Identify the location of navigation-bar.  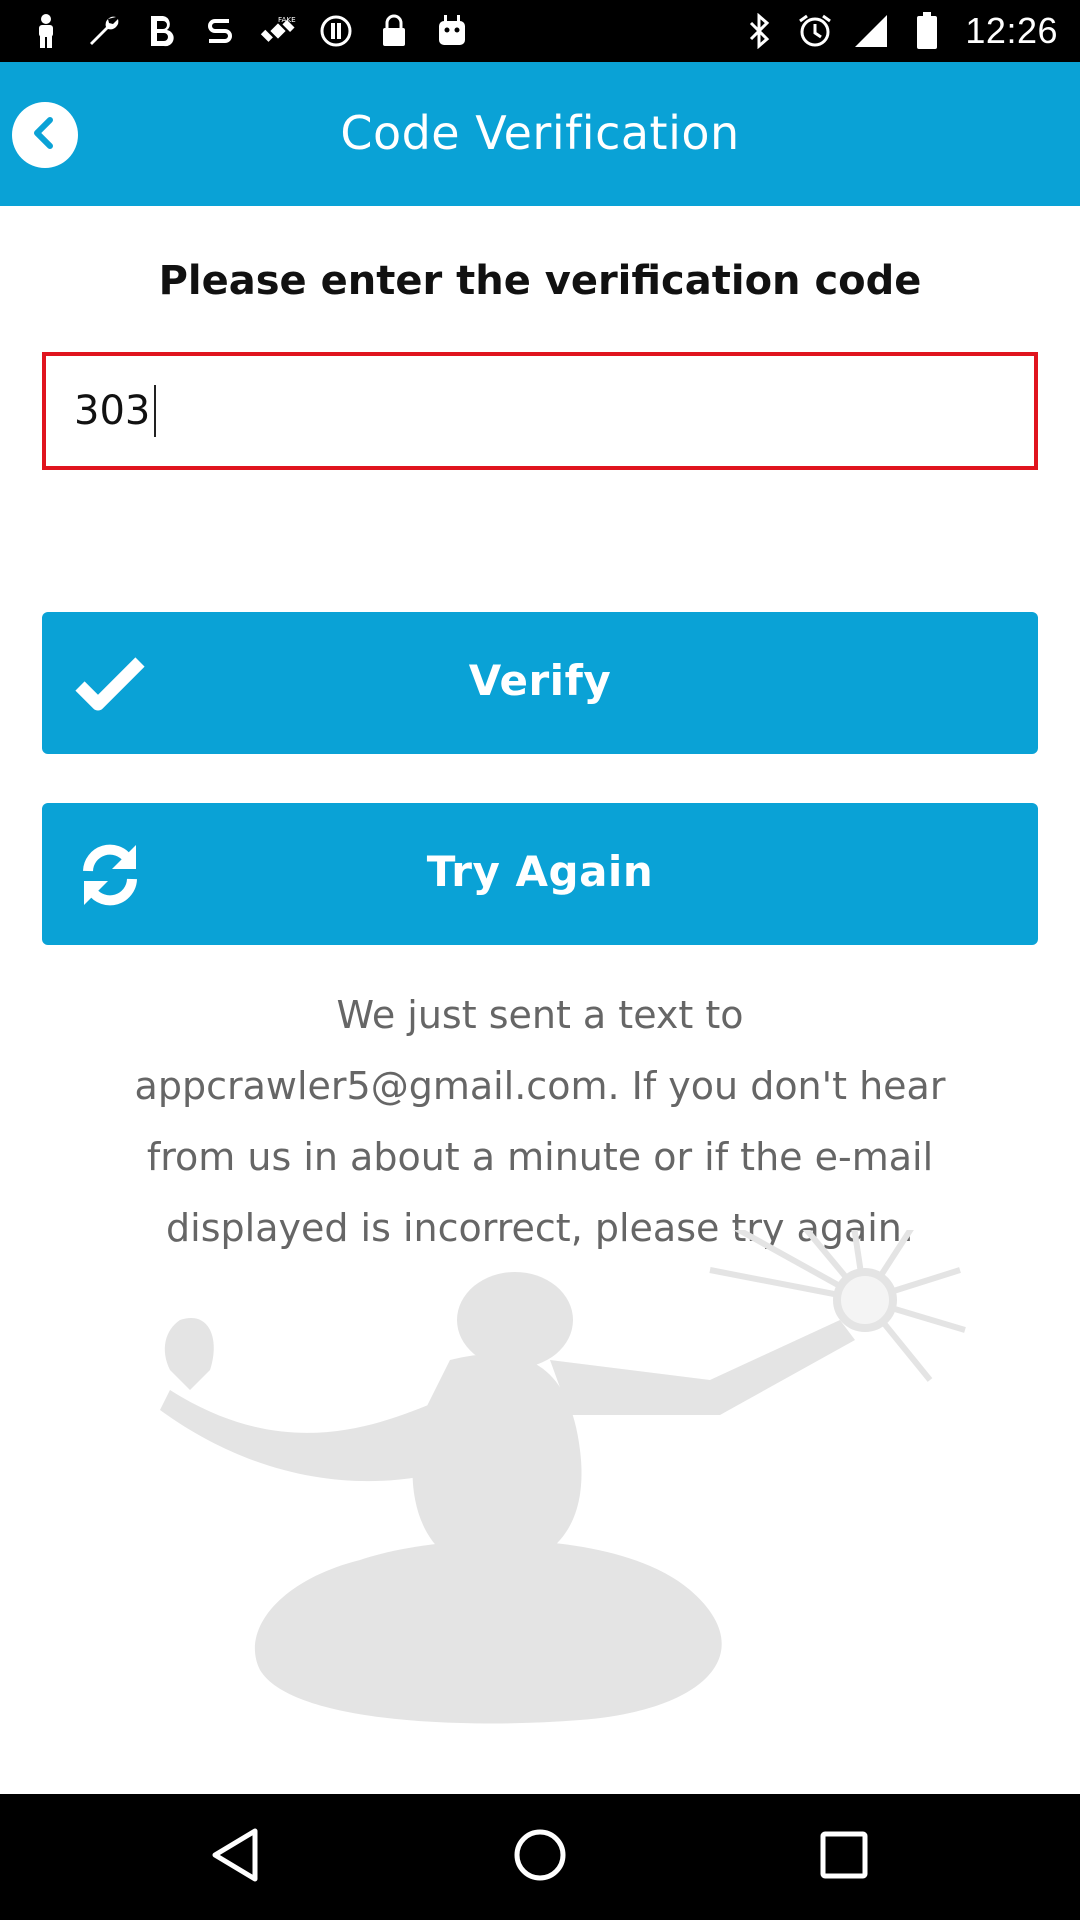
(540, 1857).